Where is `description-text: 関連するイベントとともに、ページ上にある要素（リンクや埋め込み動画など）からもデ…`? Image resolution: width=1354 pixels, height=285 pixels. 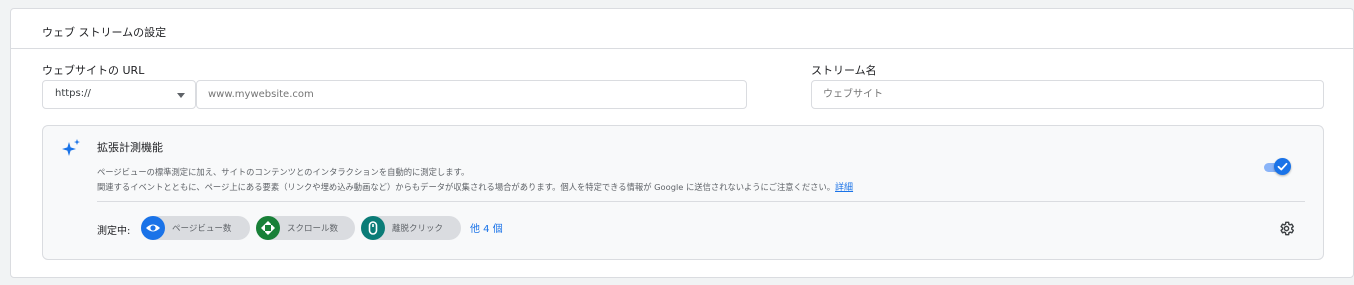
description-text: 関連するイベントとともに、ページ上にある要素（リンクや埋め込み動画など）からもデ… is located at coordinates (466, 187).